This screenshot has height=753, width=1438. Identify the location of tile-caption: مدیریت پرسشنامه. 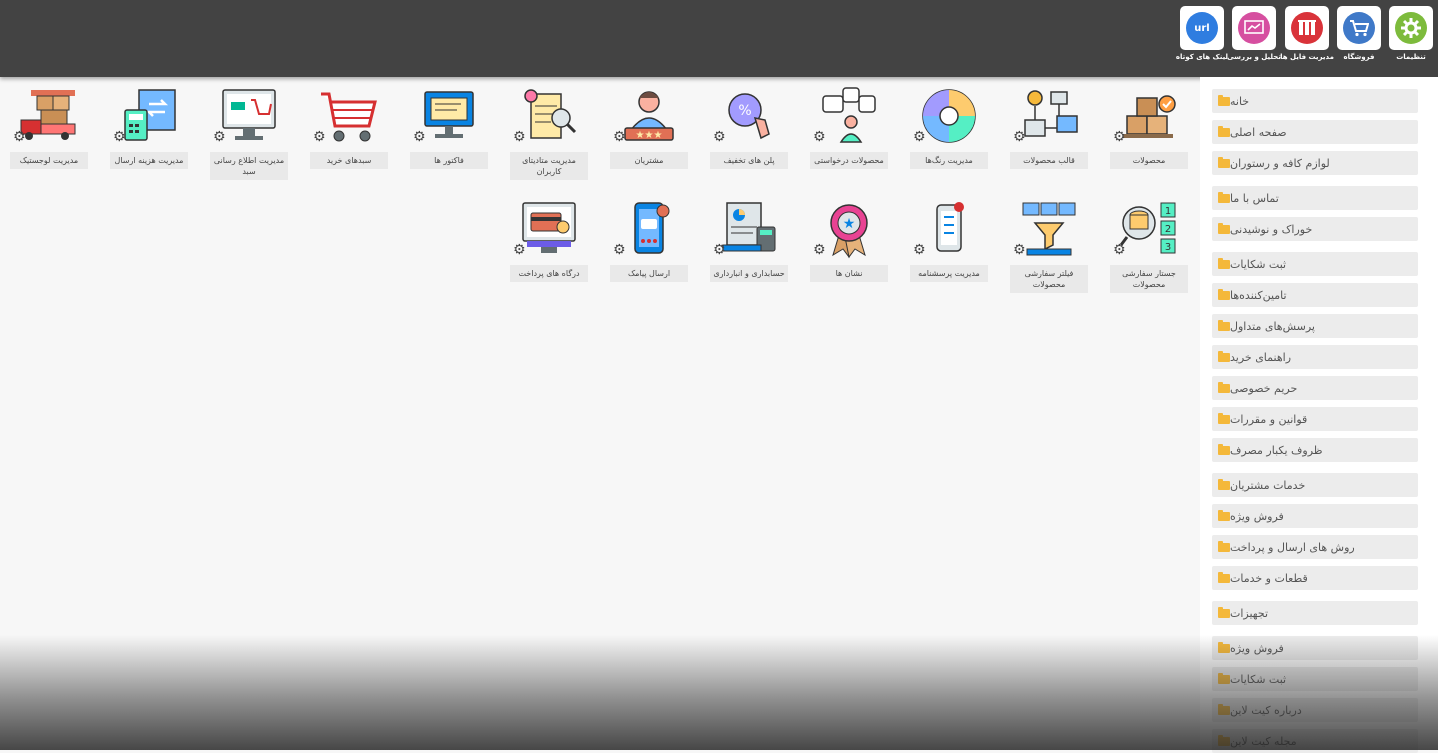
(949, 273).